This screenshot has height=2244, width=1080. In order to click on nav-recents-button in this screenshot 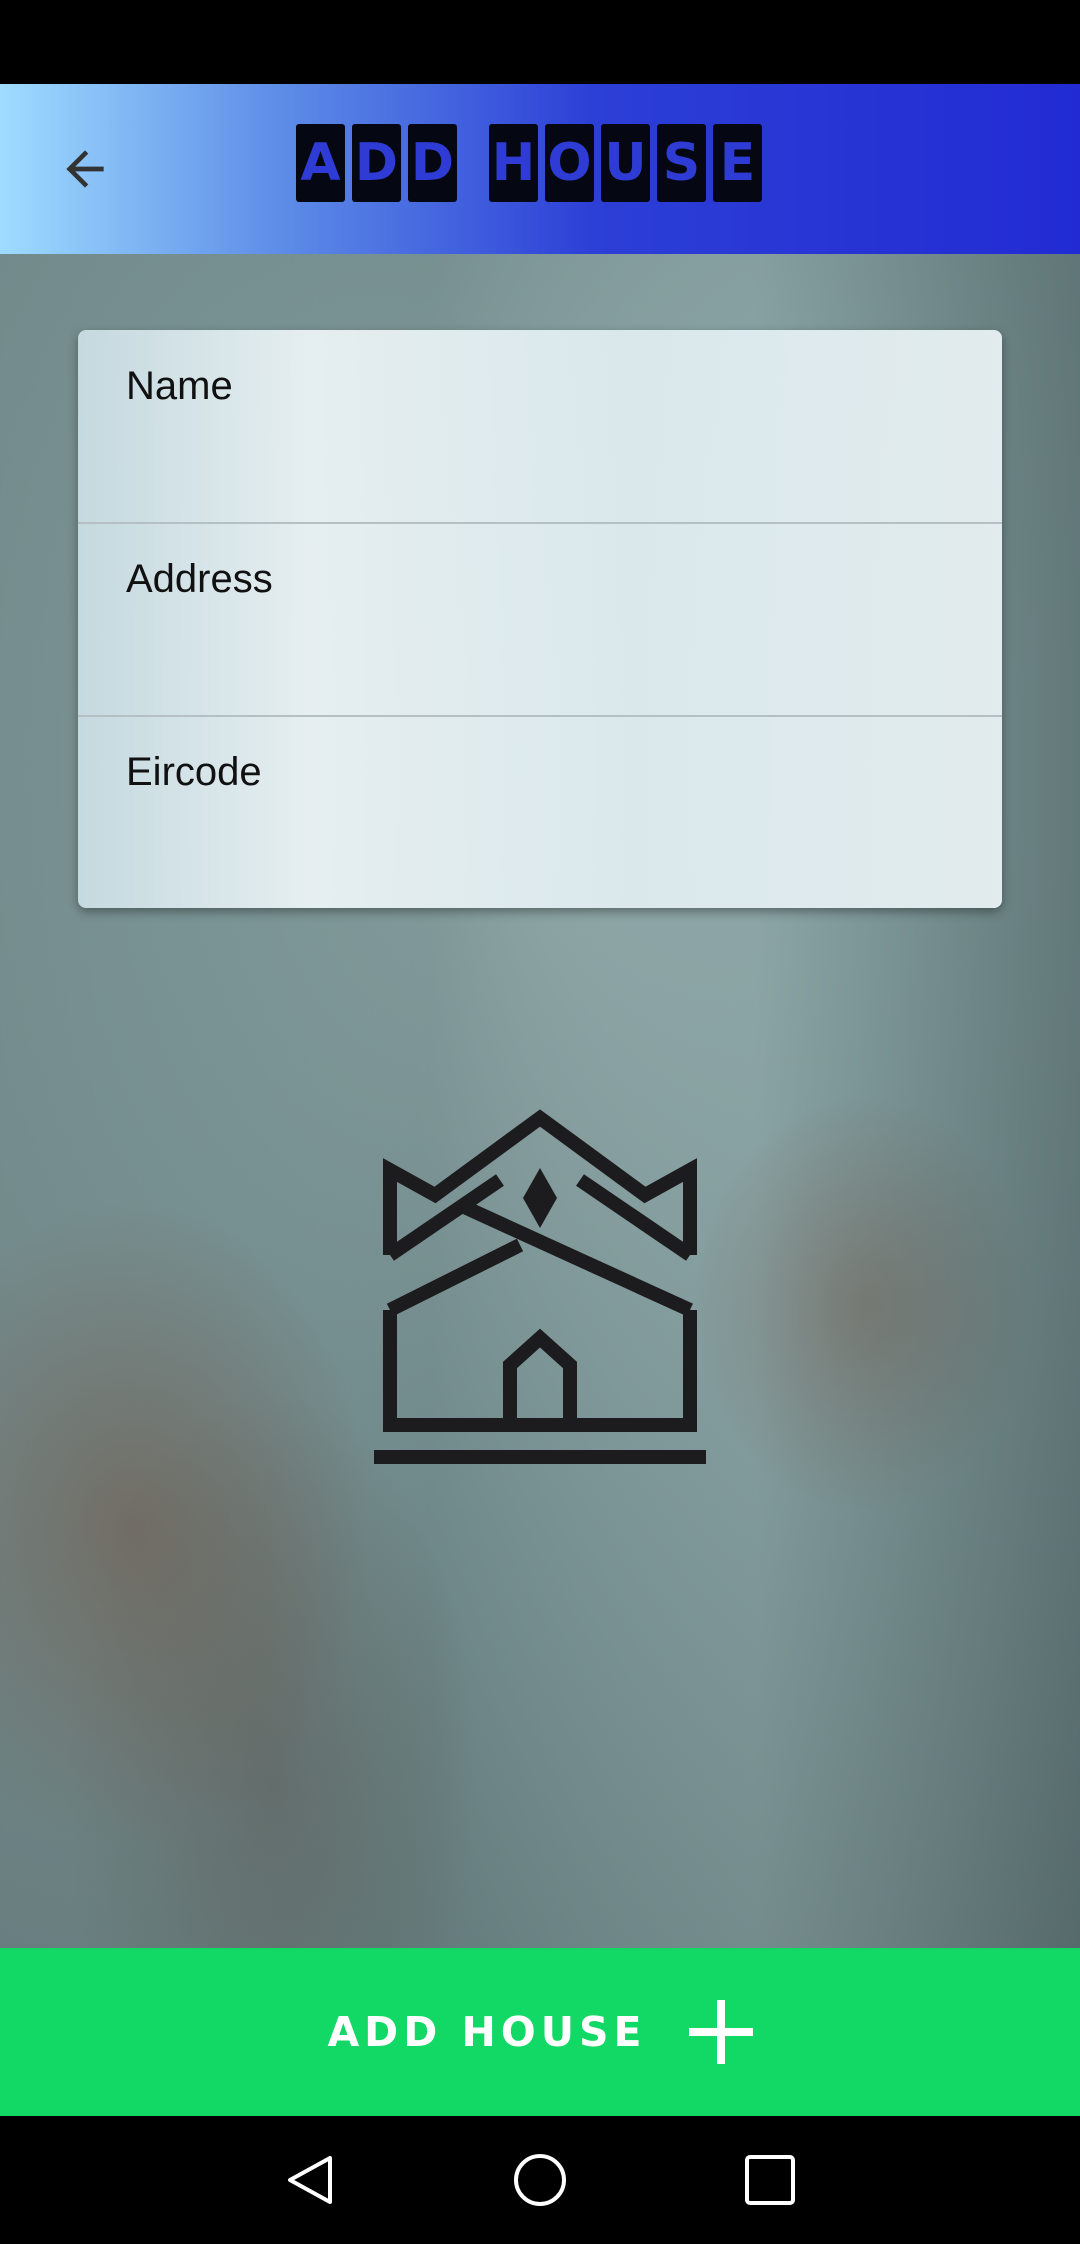, I will do `click(770, 2180)`.